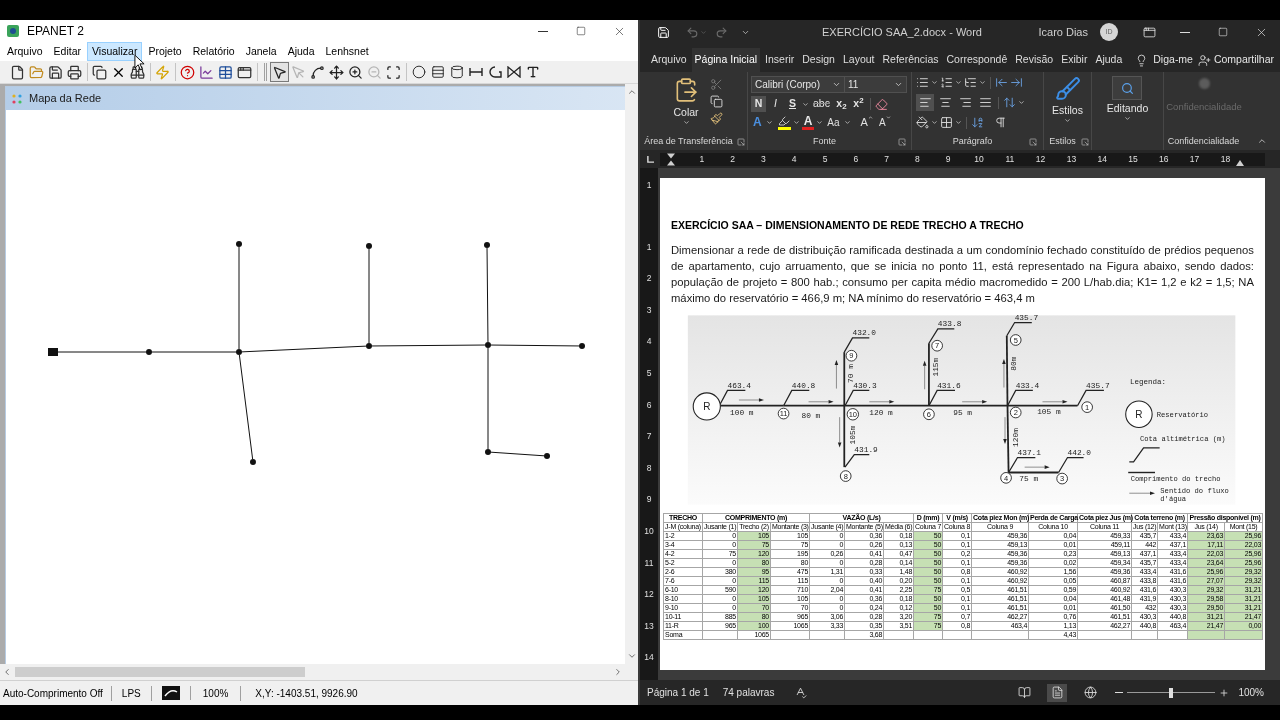 The height and width of the screenshot is (720, 1280). What do you see at coordinates (631, 656) in the screenshot?
I see `scroll-down-icon` at bounding box center [631, 656].